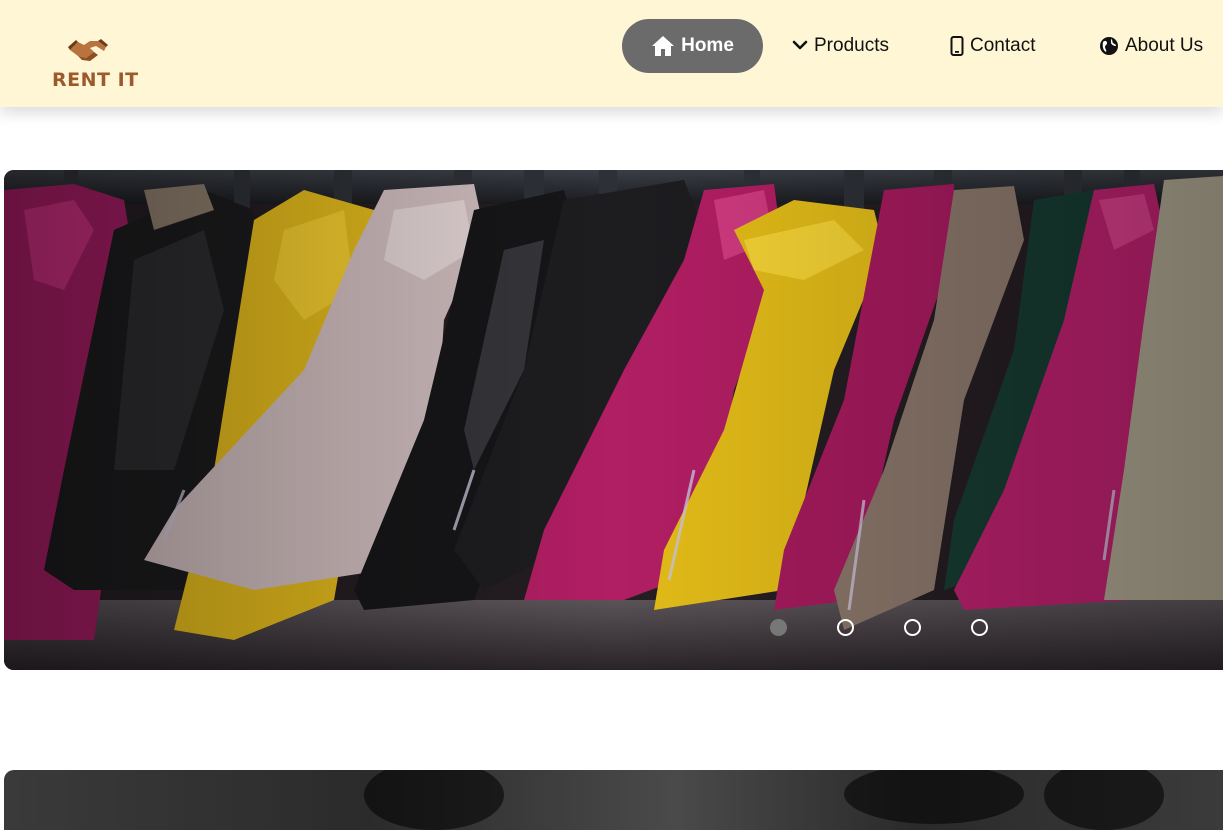 Image resolution: width=1223 pixels, height=830 pixels. What do you see at coordinates (613, 800) in the screenshot?
I see `featured-section-banner` at bounding box center [613, 800].